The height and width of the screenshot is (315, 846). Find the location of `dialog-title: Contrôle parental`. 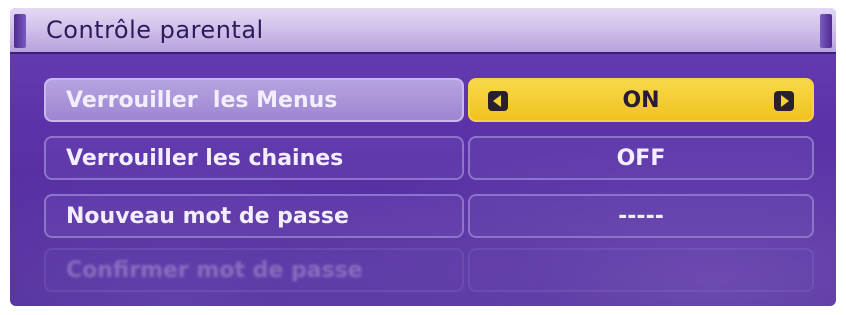

dialog-title: Contrôle parental is located at coordinates (155, 30).